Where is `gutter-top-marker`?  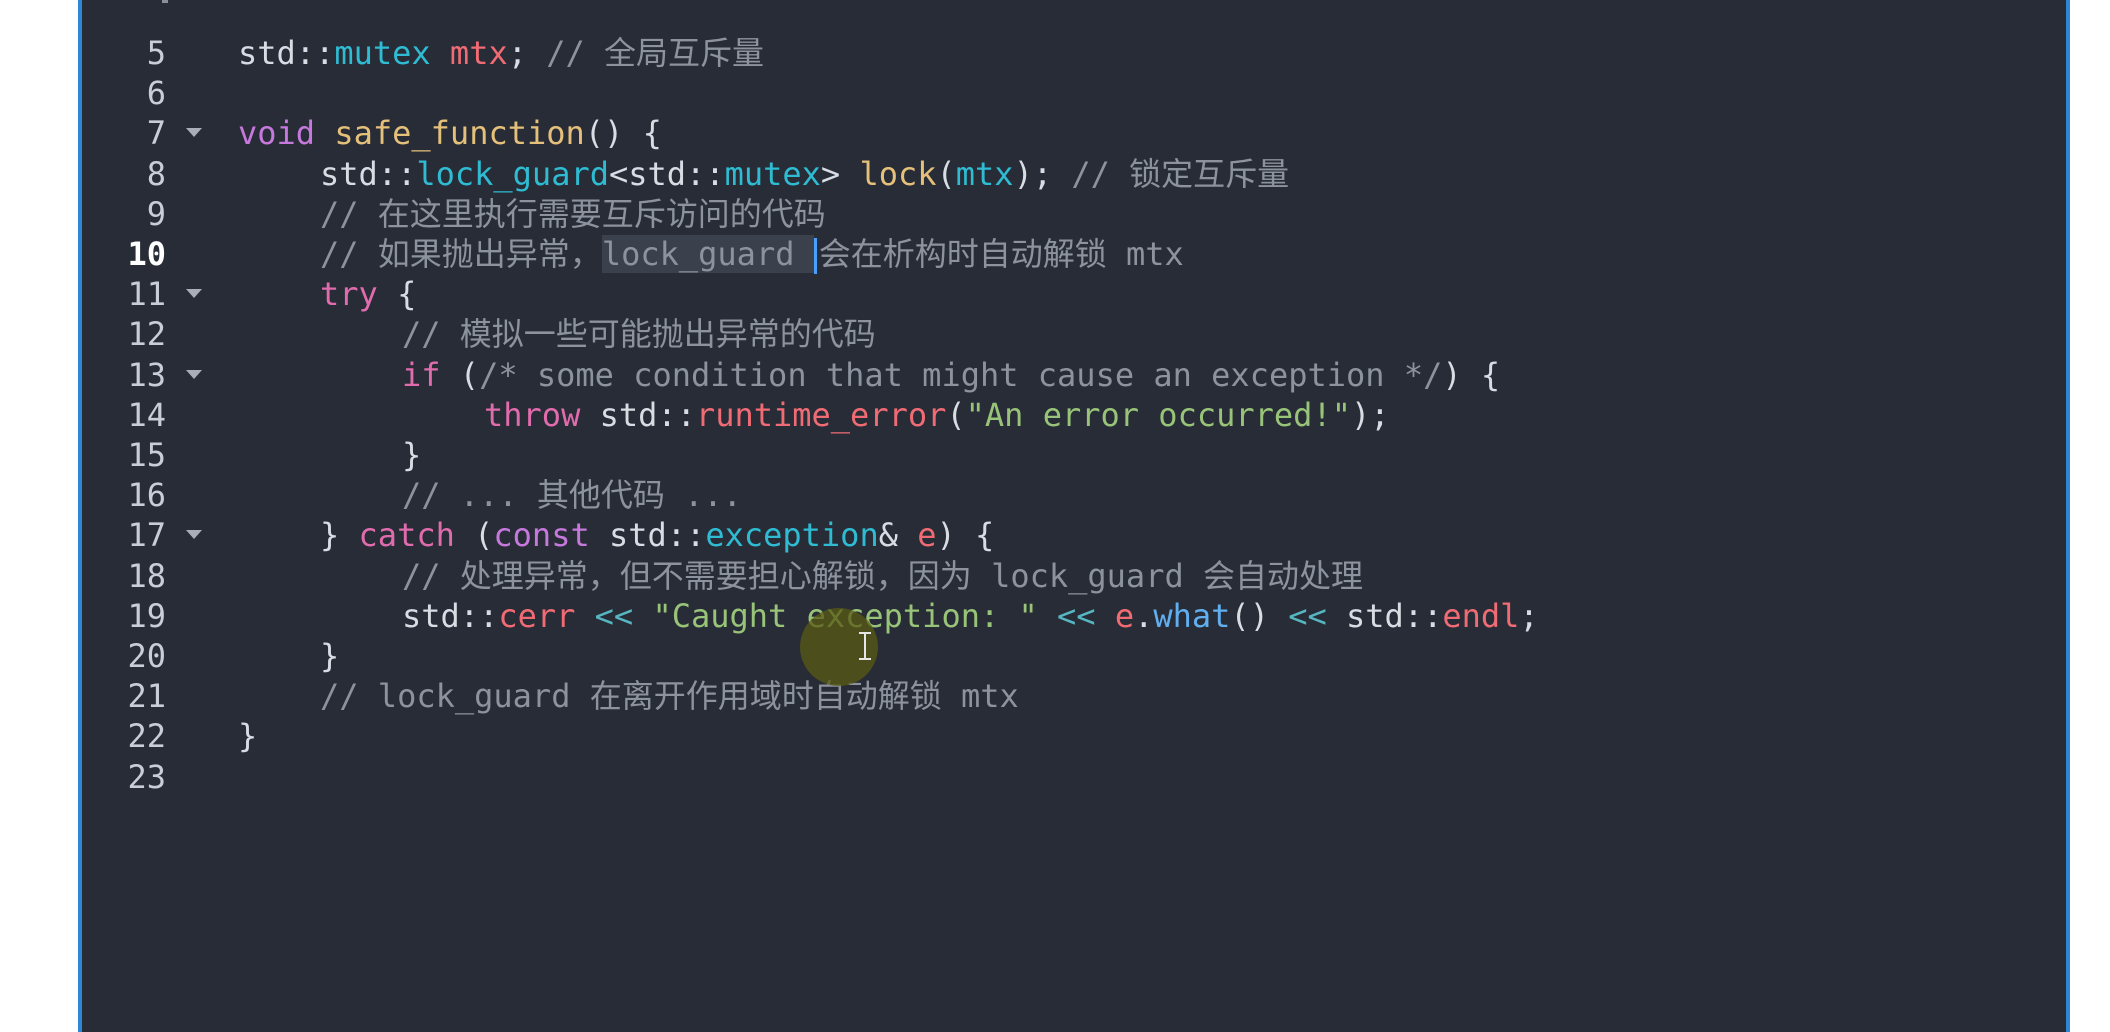
gutter-top-marker is located at coordinates (165, 1).